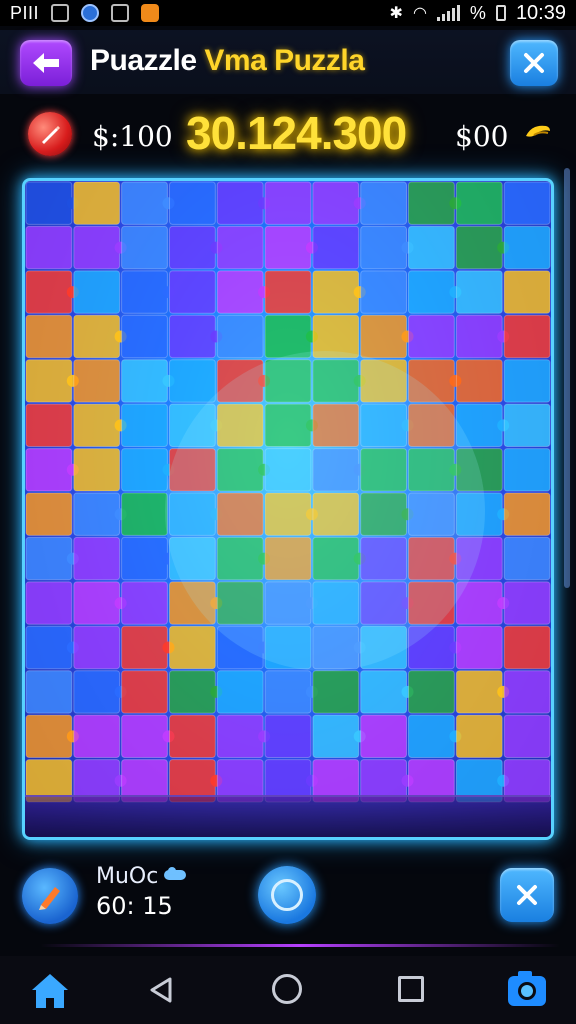 The width and height of the screenshot is (576, 1024). I want to click on nav-recents-button, so click(411, 989).